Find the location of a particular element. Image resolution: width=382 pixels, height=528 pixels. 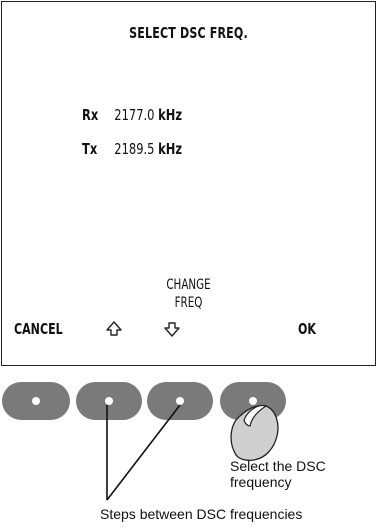

steps-annotation: Steps between DSC frequencies is located at coordinates (201, 514).